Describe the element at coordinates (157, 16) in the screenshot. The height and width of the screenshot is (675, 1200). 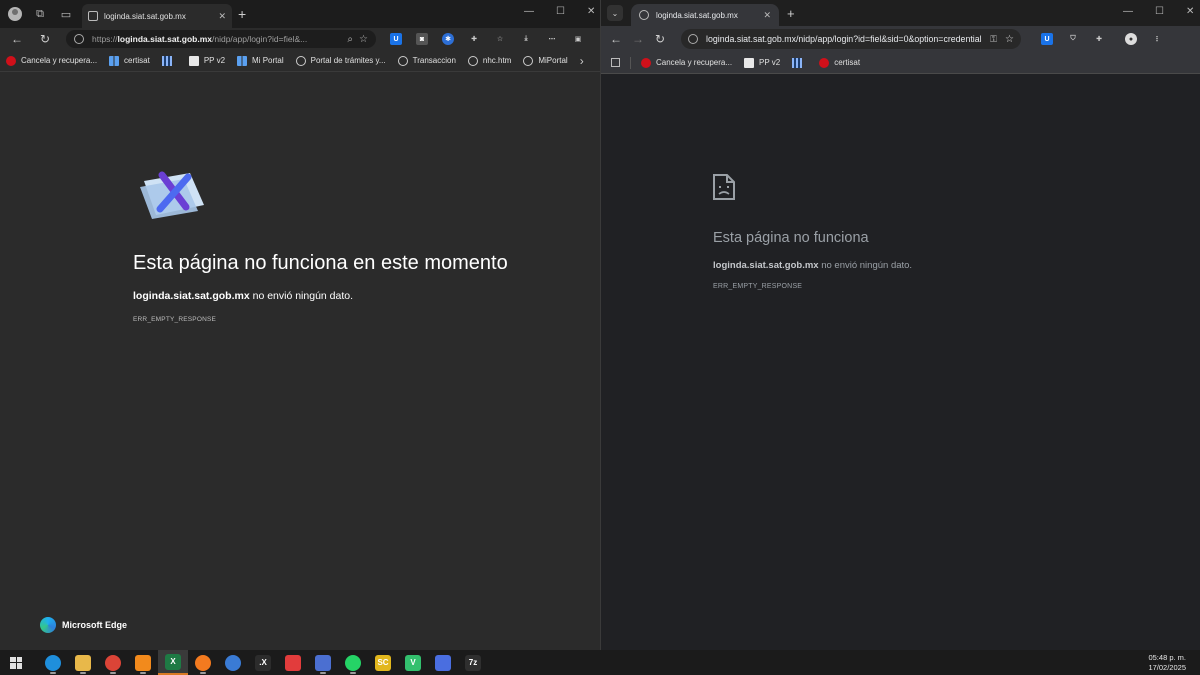
I see `edge-tab: loginda.siat.sat.gob.mx ✕` at that location.